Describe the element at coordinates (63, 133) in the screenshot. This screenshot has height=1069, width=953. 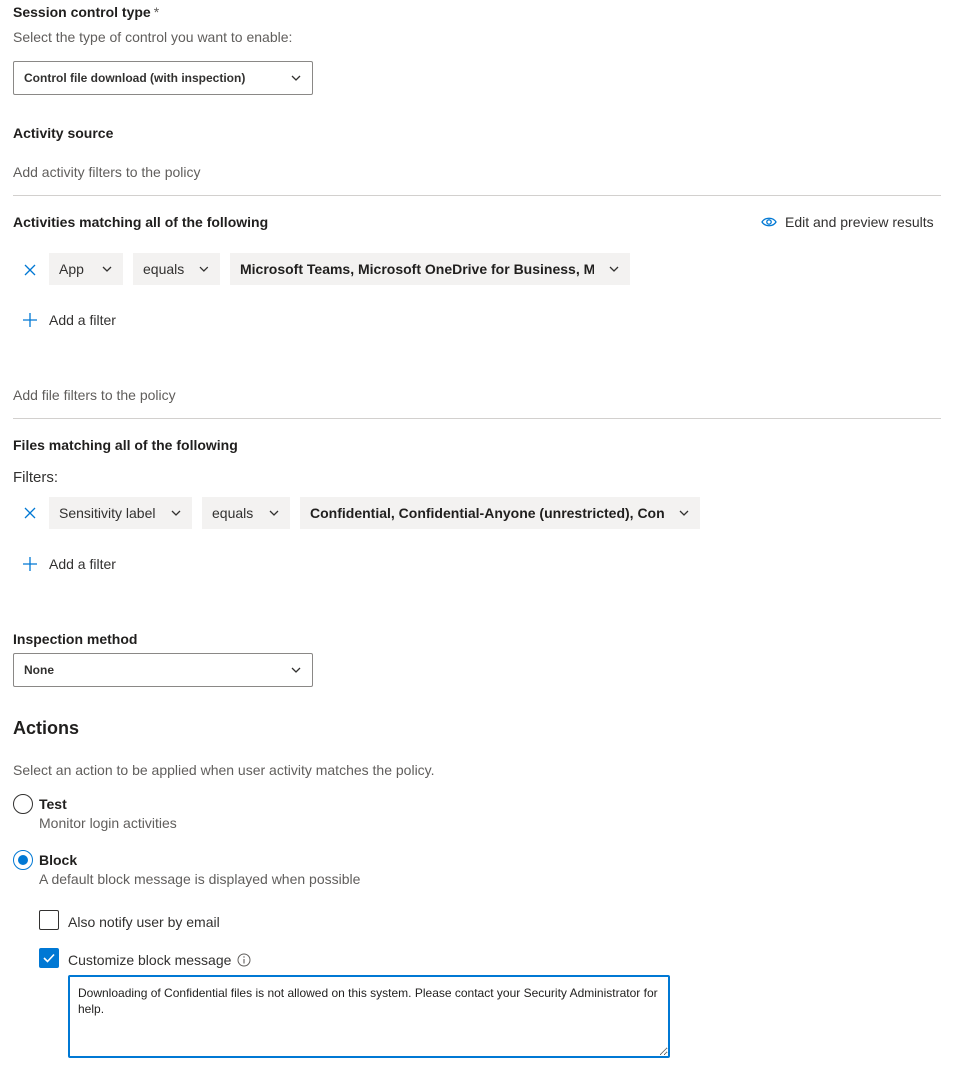
I see `activity-source-label: Activity source` at that location.